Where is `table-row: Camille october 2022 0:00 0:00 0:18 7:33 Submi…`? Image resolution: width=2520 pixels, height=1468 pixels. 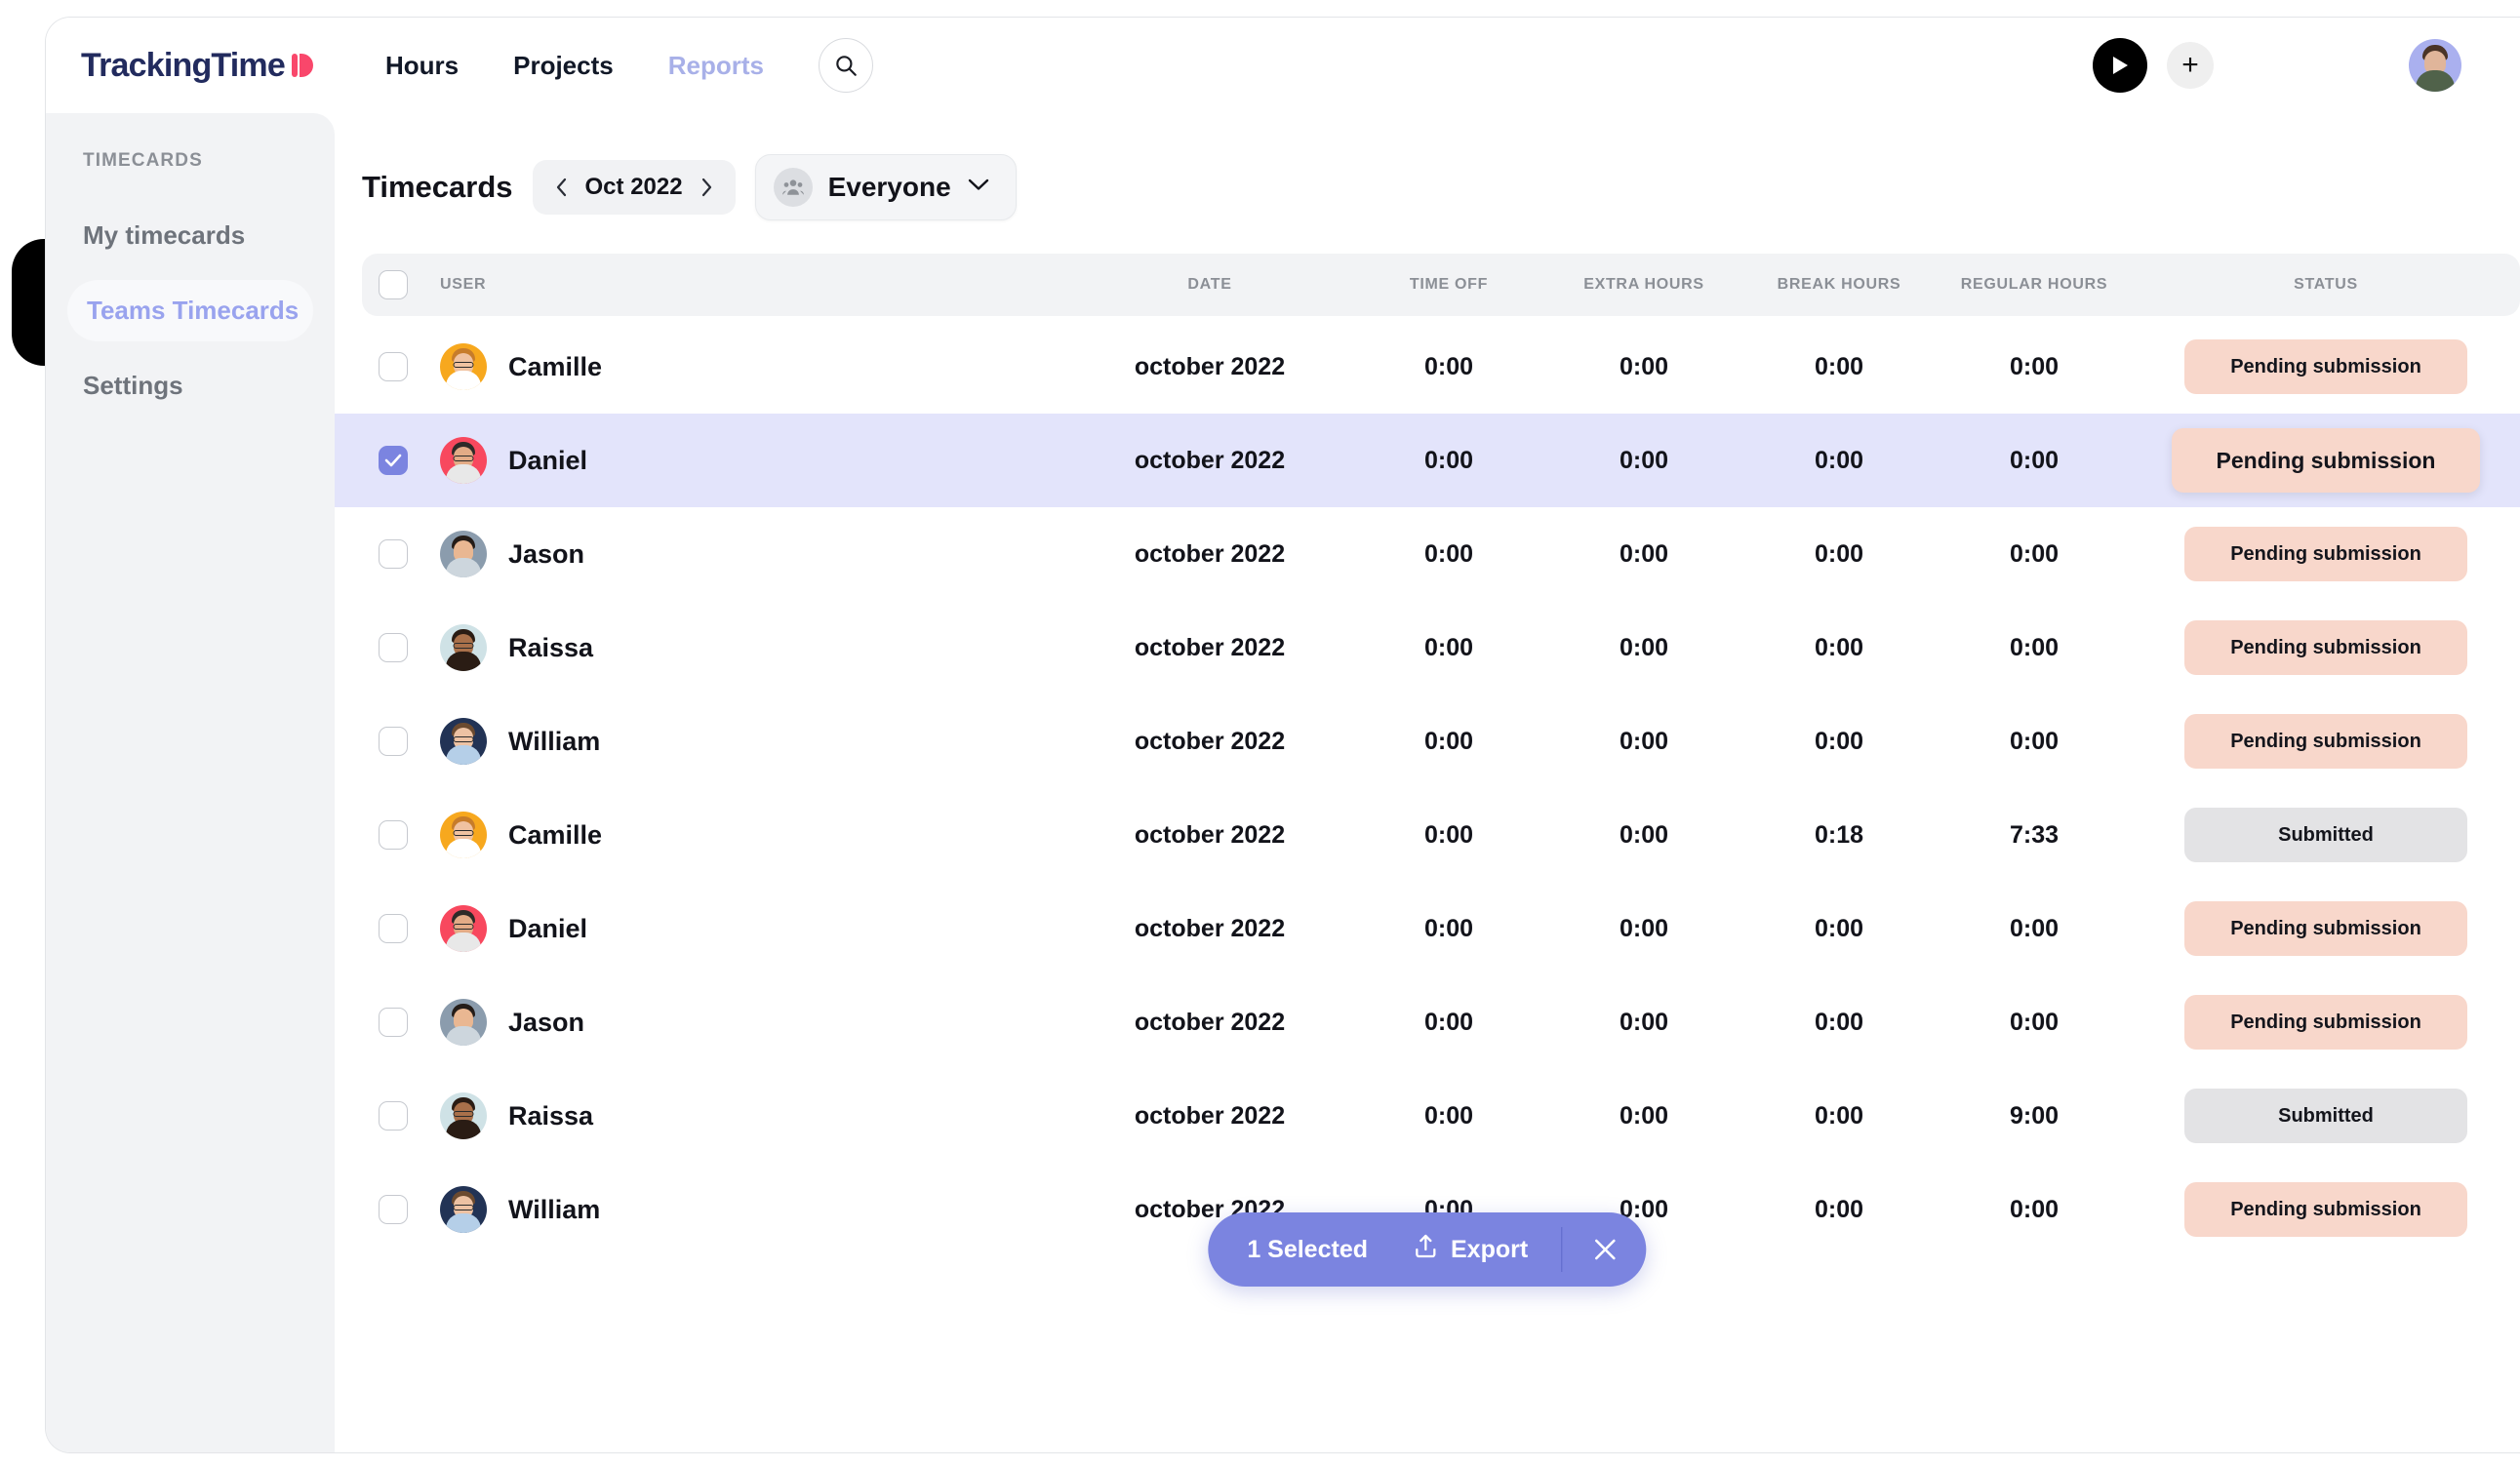 table-row: Camille october 2022 0:00 0:00 0:18 7:33 Submi… is located at coordinates (1441, 835).